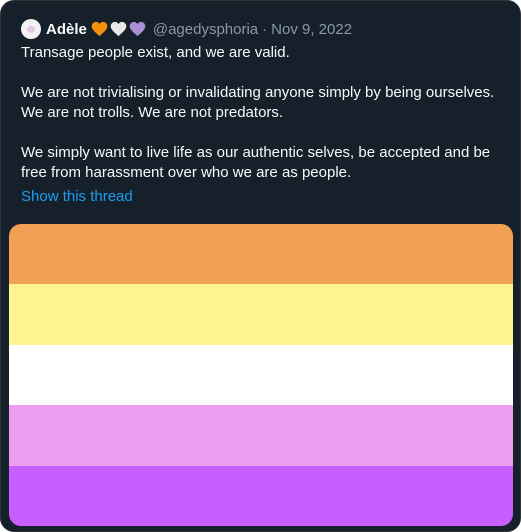  Describe the element at coordinates (77, 197) in the screenshot. I see `show-thread-link: Show this thread` at that location.